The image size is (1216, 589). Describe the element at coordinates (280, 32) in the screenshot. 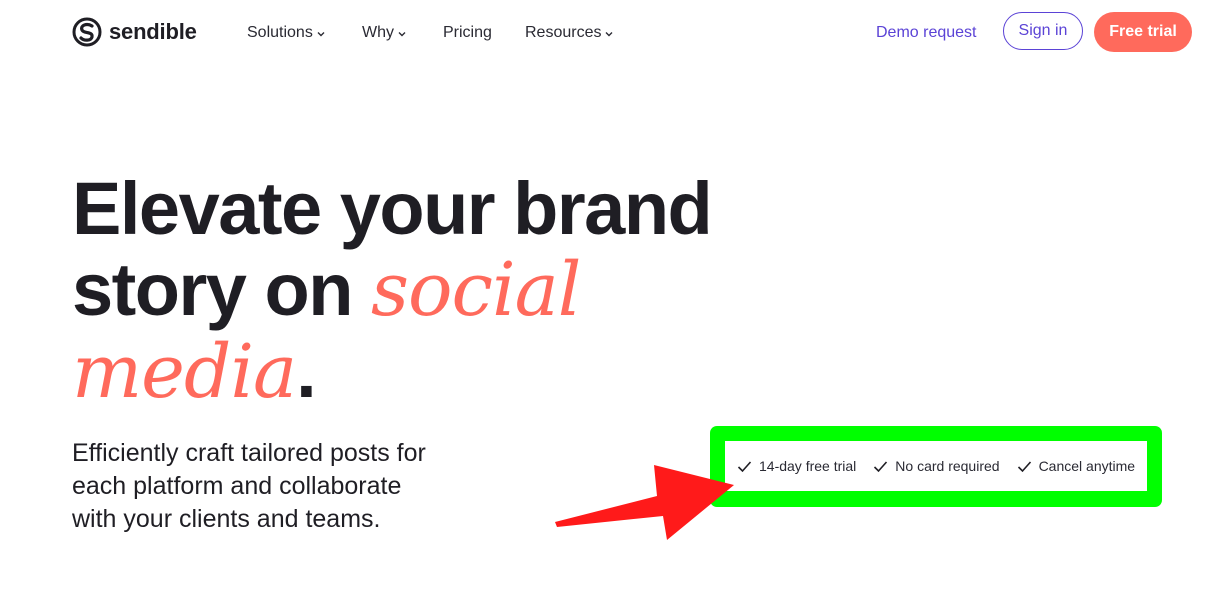

I see `nav-label: Solutions` at that location.